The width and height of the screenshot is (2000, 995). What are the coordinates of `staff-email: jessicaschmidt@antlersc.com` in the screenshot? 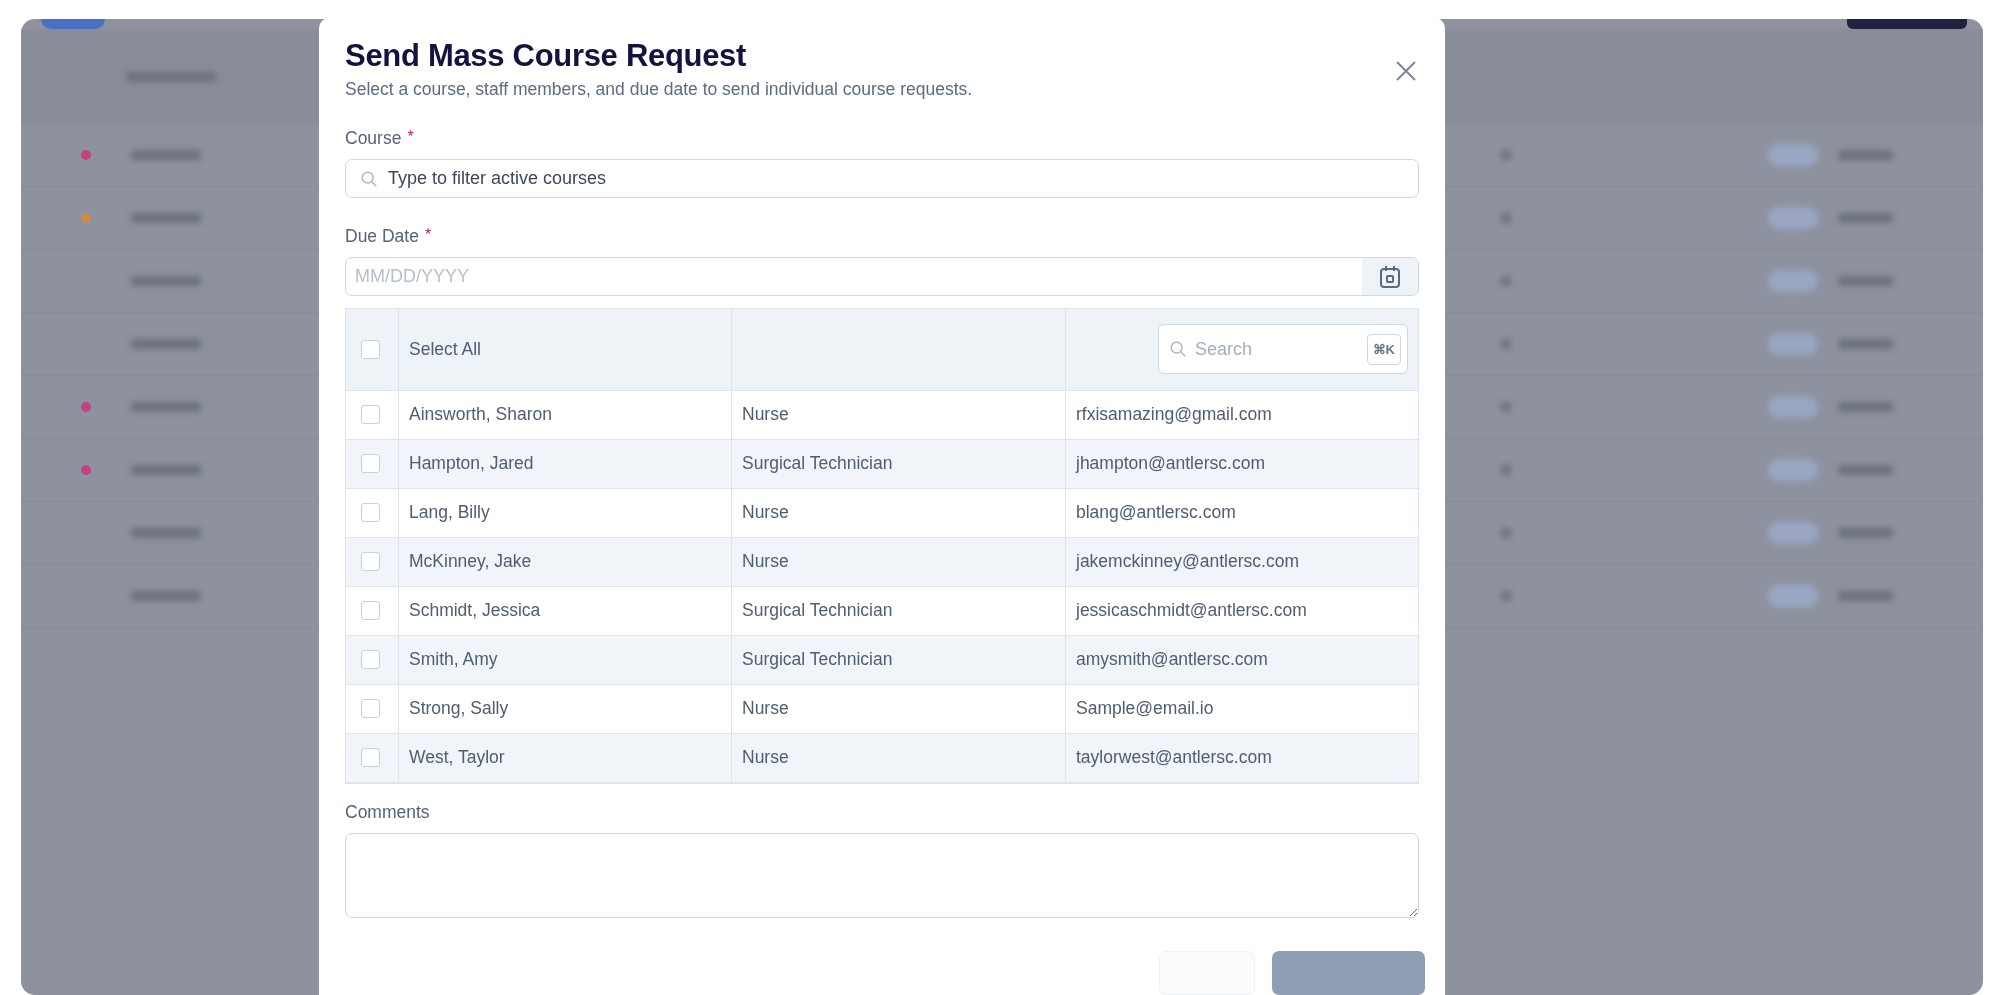 It's located at (1191, 611).